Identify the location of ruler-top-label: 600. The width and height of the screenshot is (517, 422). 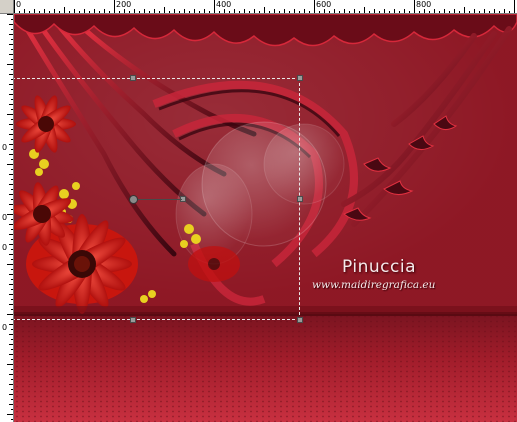
(324, 4).